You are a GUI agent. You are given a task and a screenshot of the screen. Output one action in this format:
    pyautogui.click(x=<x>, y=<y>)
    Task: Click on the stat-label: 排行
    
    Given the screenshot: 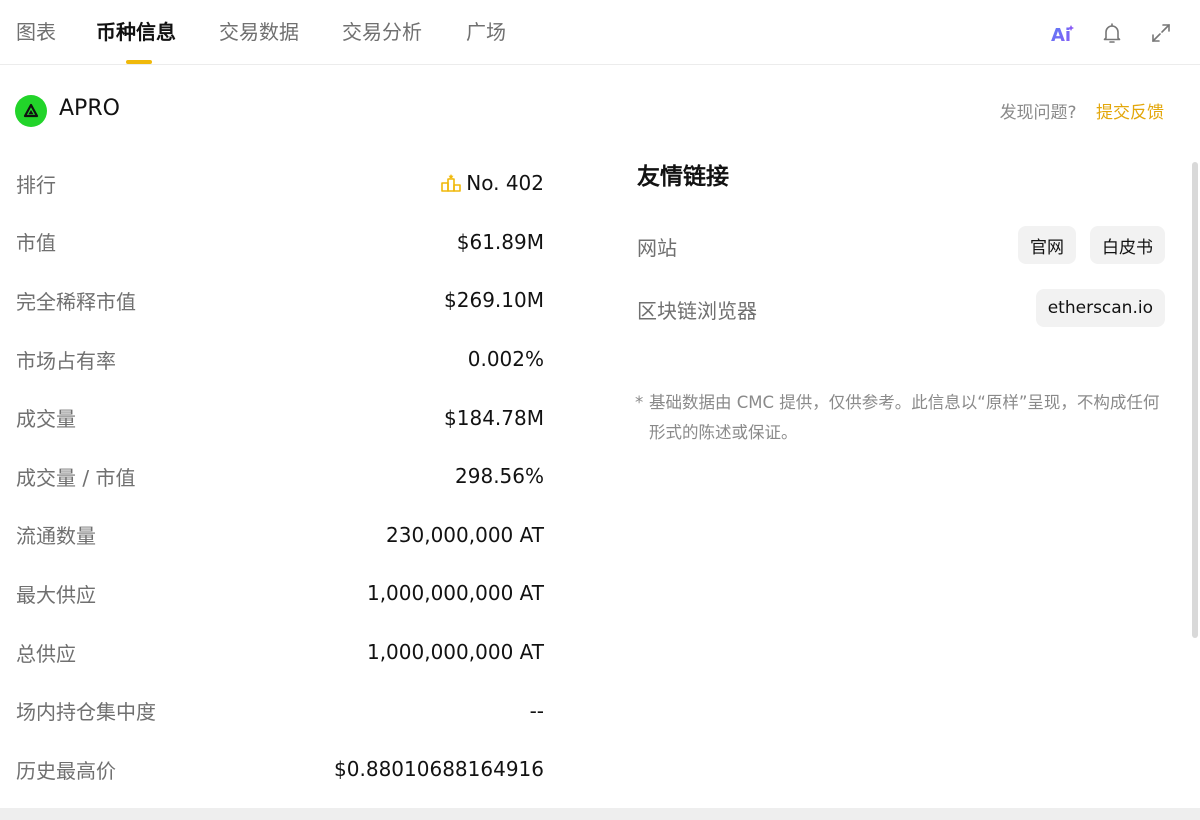 What is the action you would take?
    pyautogui.click(x=36, y=184)
    